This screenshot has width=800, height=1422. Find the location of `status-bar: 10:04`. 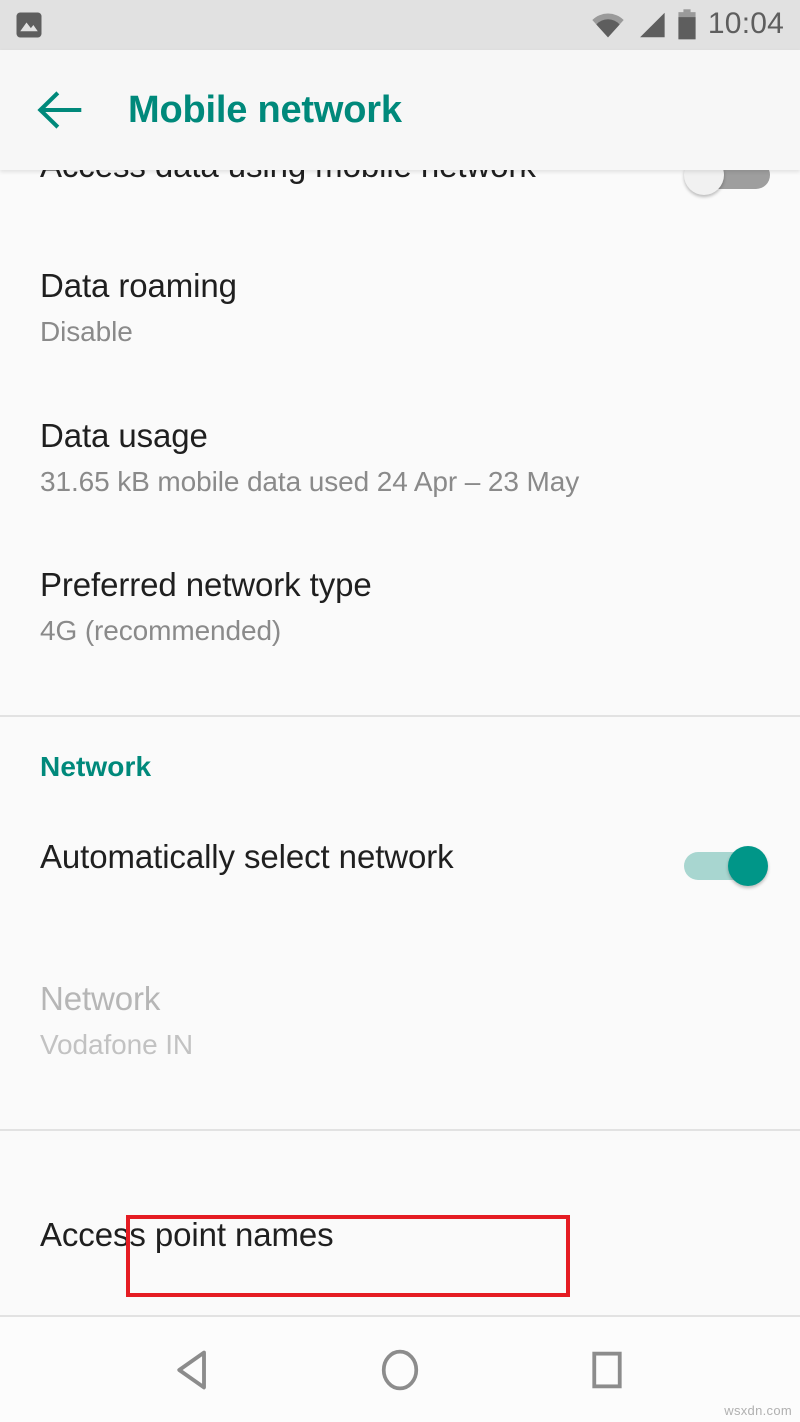

status-bar: 10:04 is located at coordinates (400, 25).